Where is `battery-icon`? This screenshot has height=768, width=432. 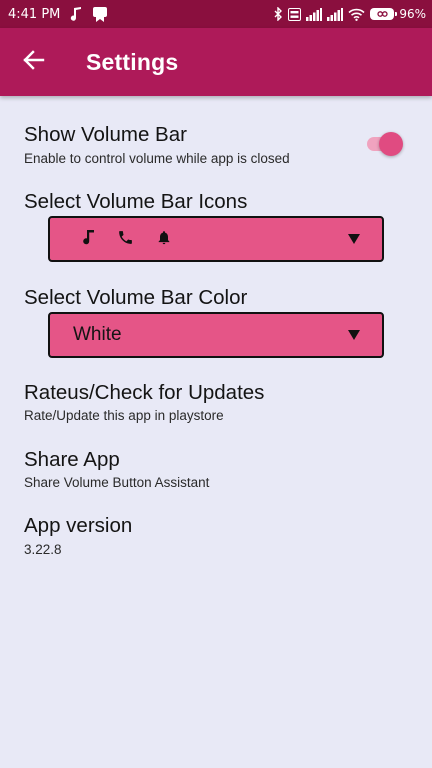
battery-icon is located at coordinates (384, 14).